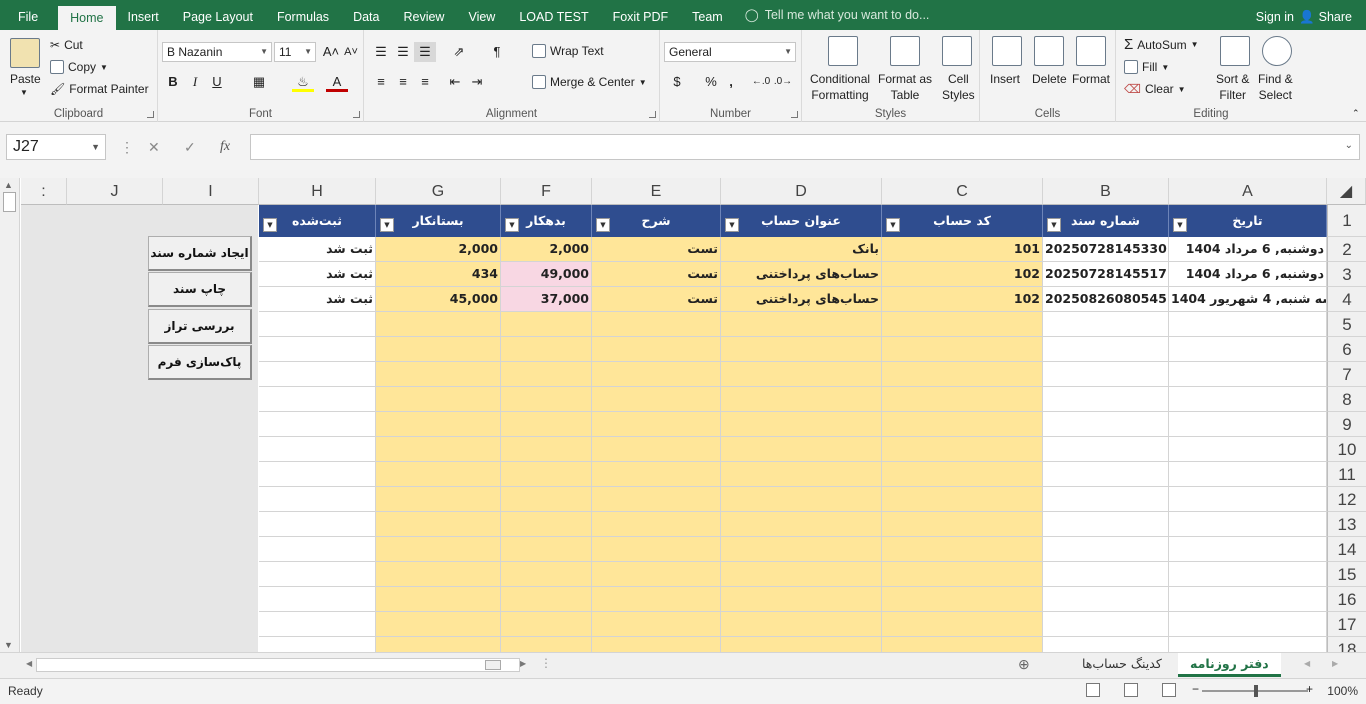  What do you see at coordinates (1248, 474) in the screenshot?
I see `cell-a11` at bounding box center [1248, 474].